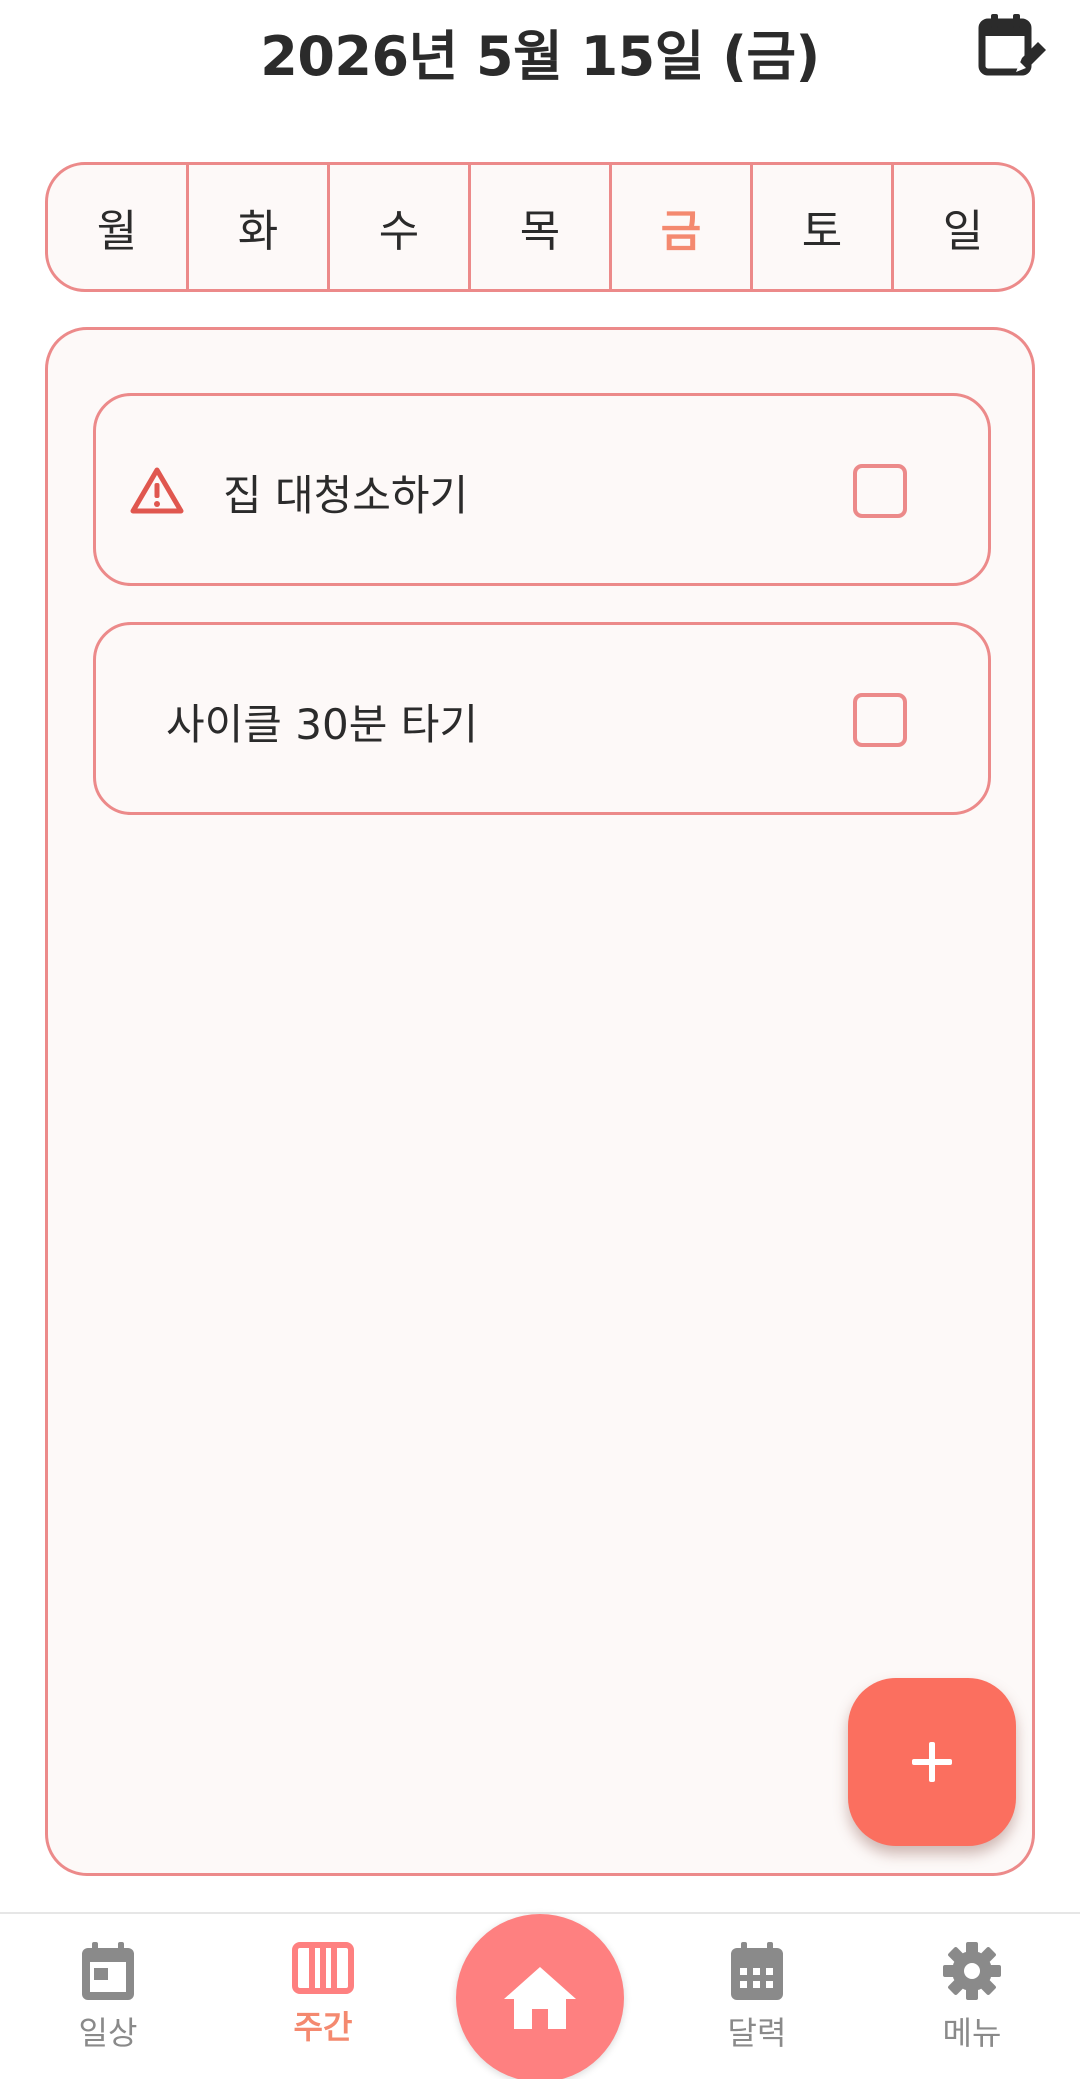 Image resolution: width=1080 pixels, height=2079 pixels. I want to click on plus-icon, so click(932, 1762).